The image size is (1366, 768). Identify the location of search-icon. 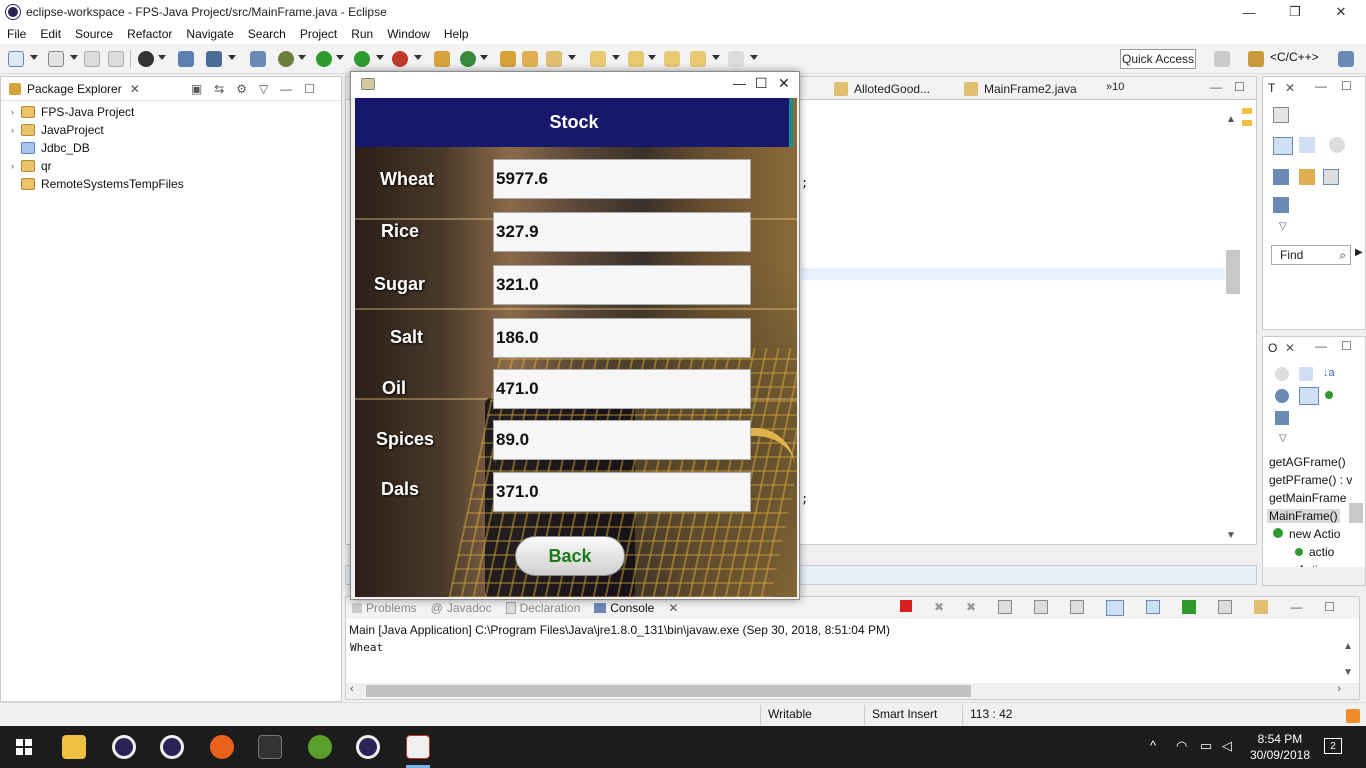
(554, 59).